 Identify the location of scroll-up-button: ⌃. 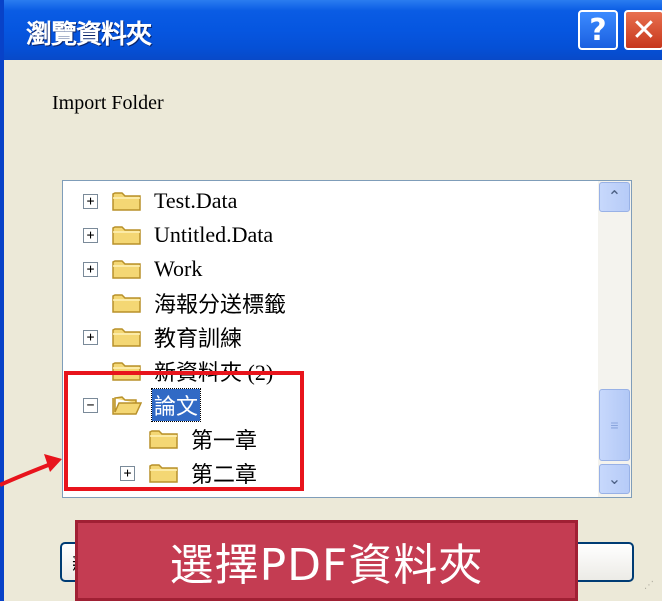
(614, 197).